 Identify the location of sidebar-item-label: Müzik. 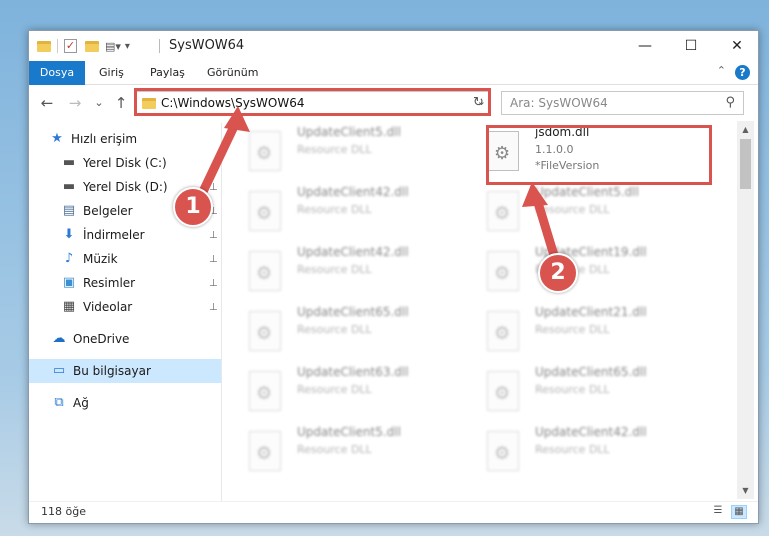
(100, 259).